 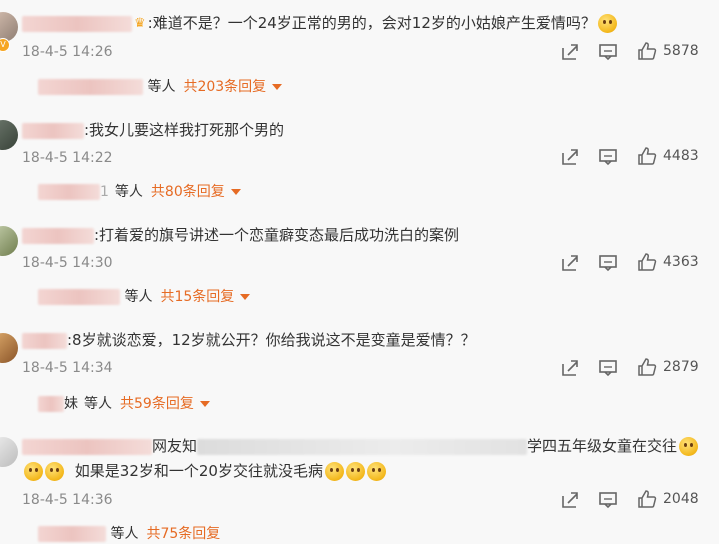 I want to click on comment-time: 18-4-5 14:30, so click(x=67, y=263).